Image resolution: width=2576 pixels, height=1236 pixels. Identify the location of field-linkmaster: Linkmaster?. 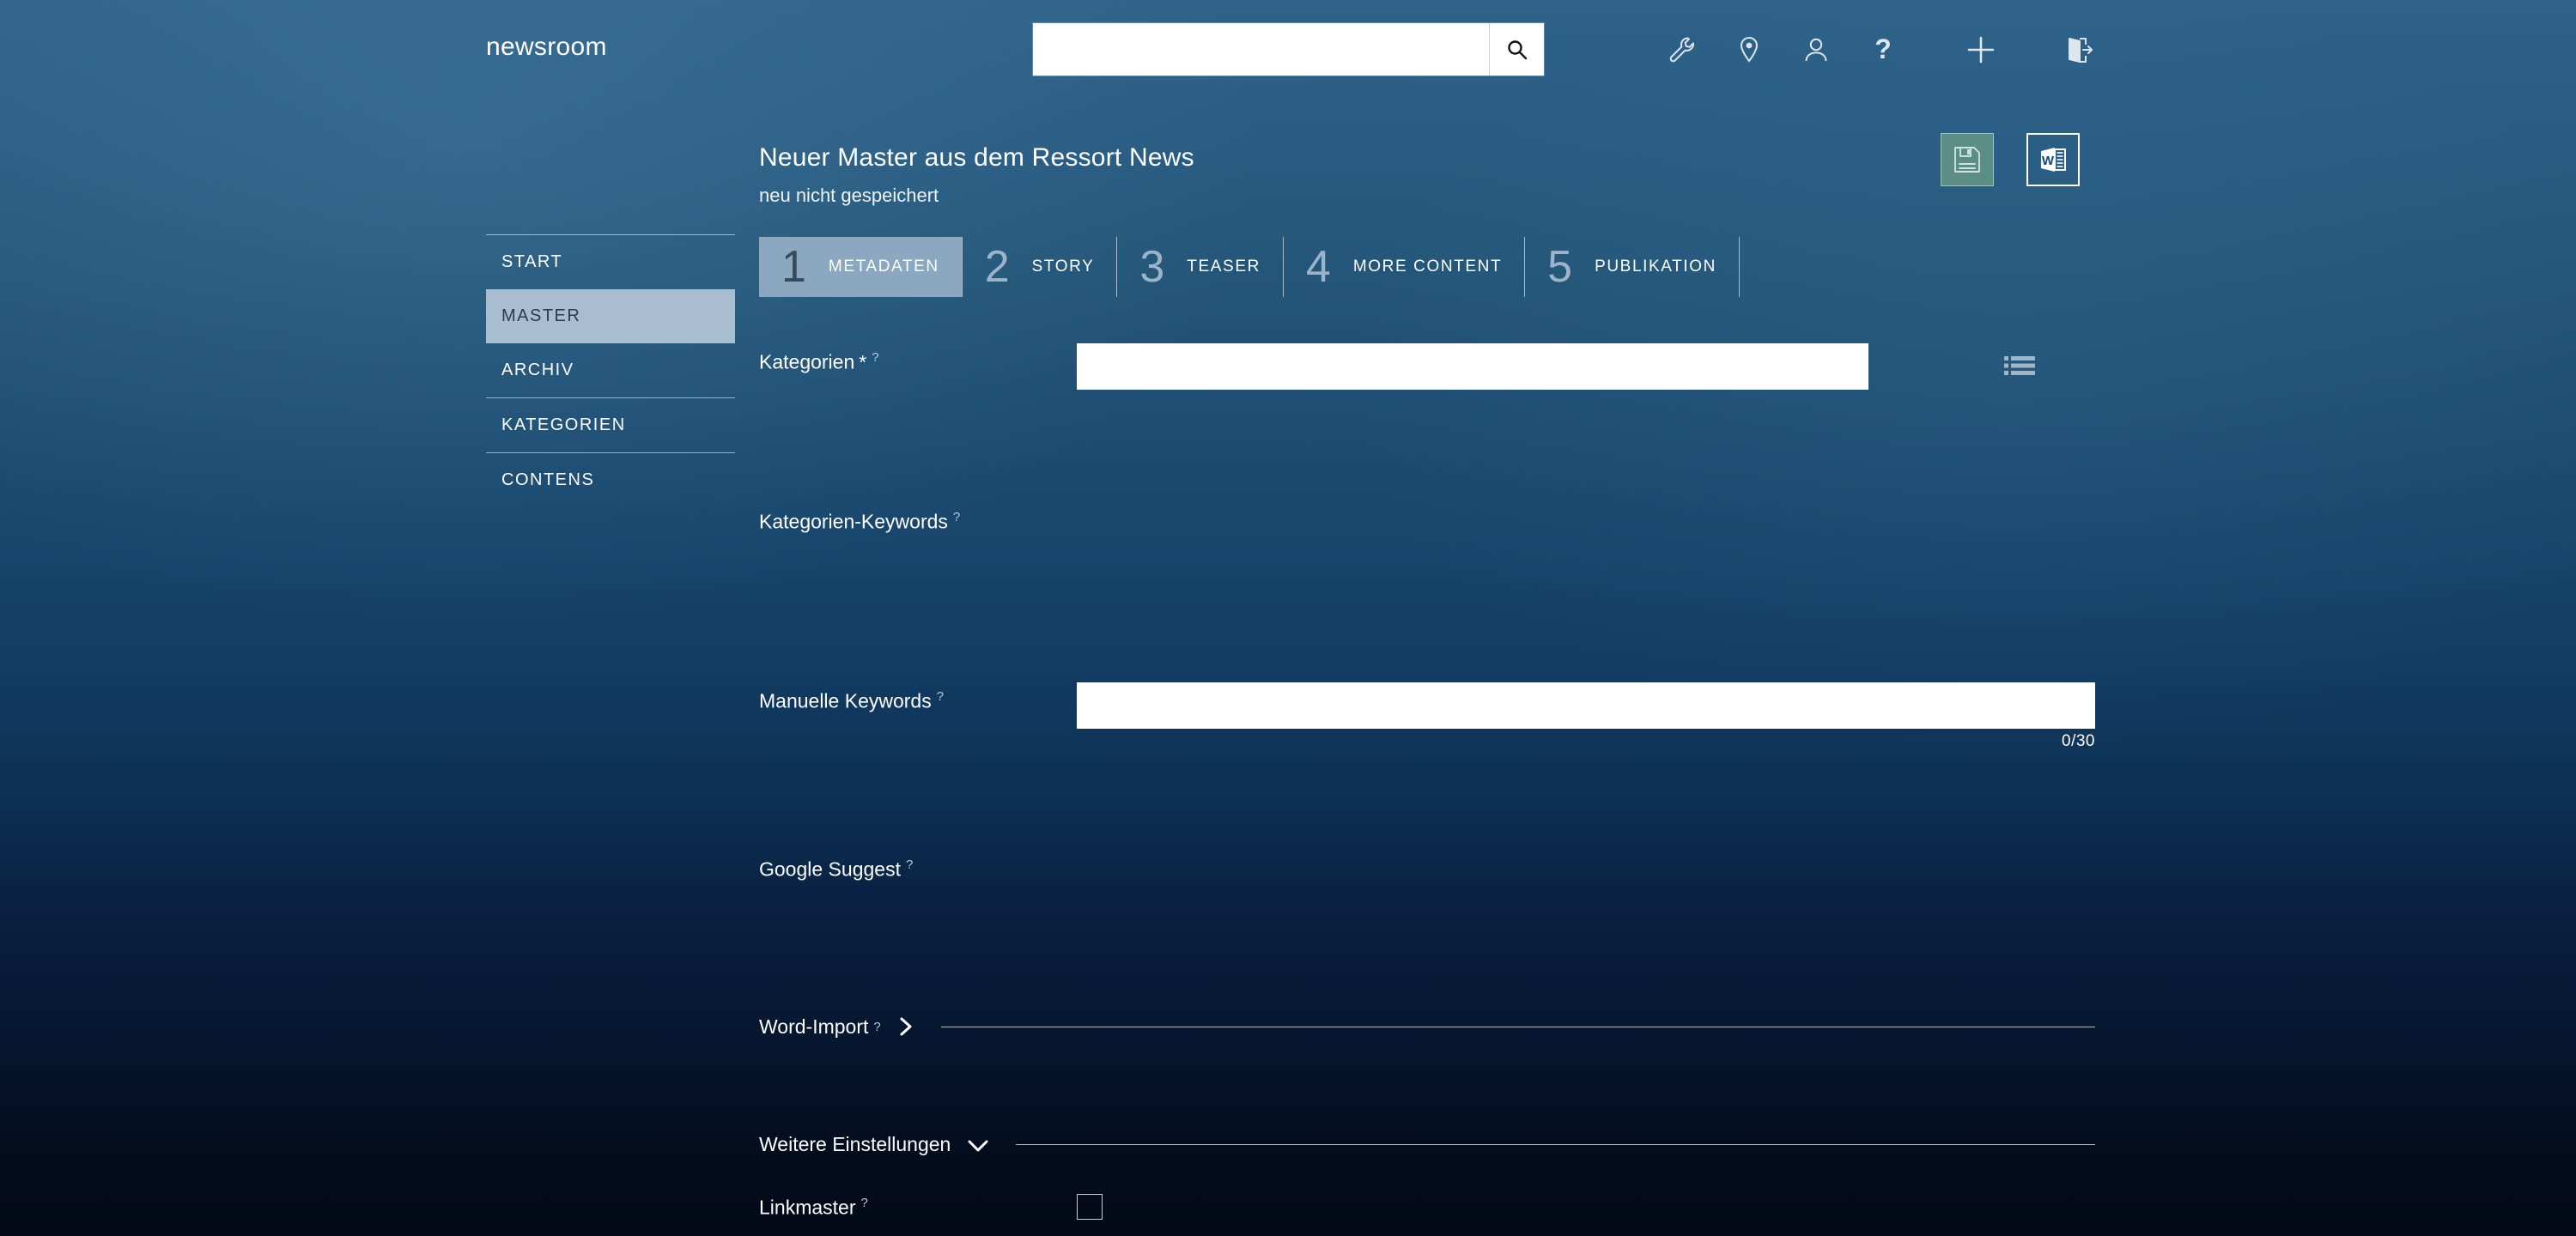
(1427, 1204).